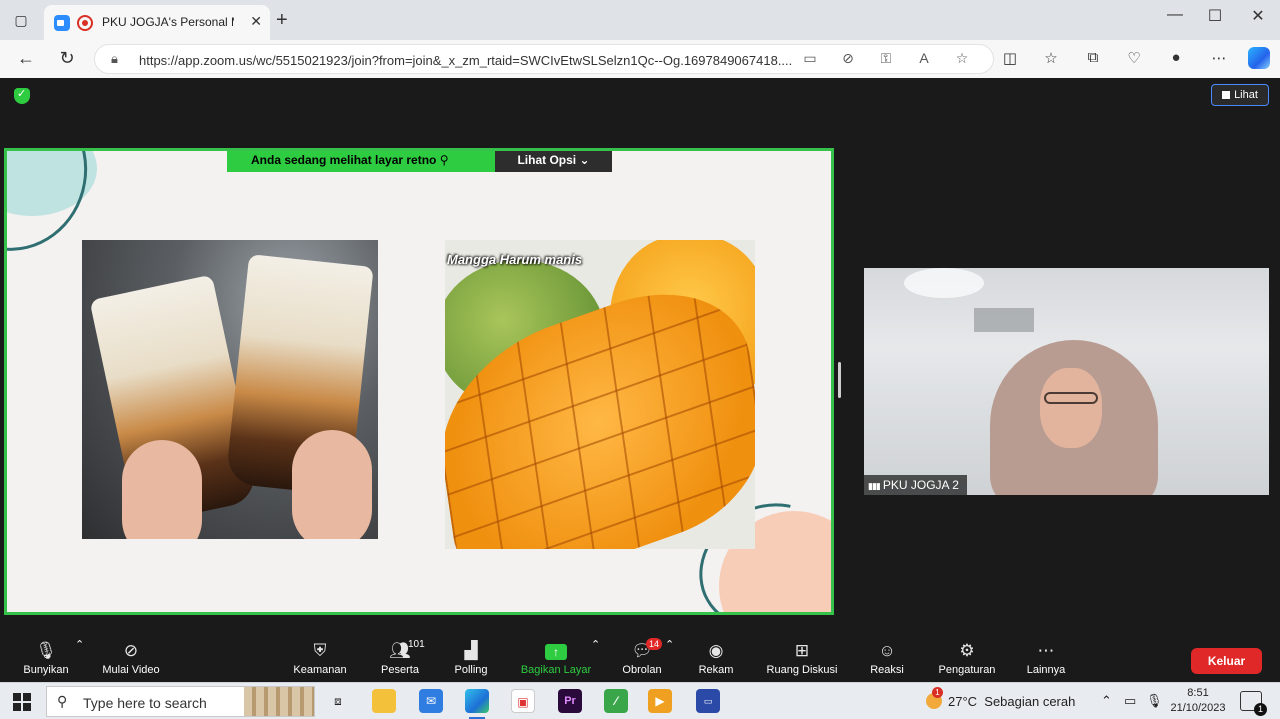 The width and height of the screenshot is (1280, 719). I want to click on participant-name: PKU JOGJA 2, so click(920, 485).